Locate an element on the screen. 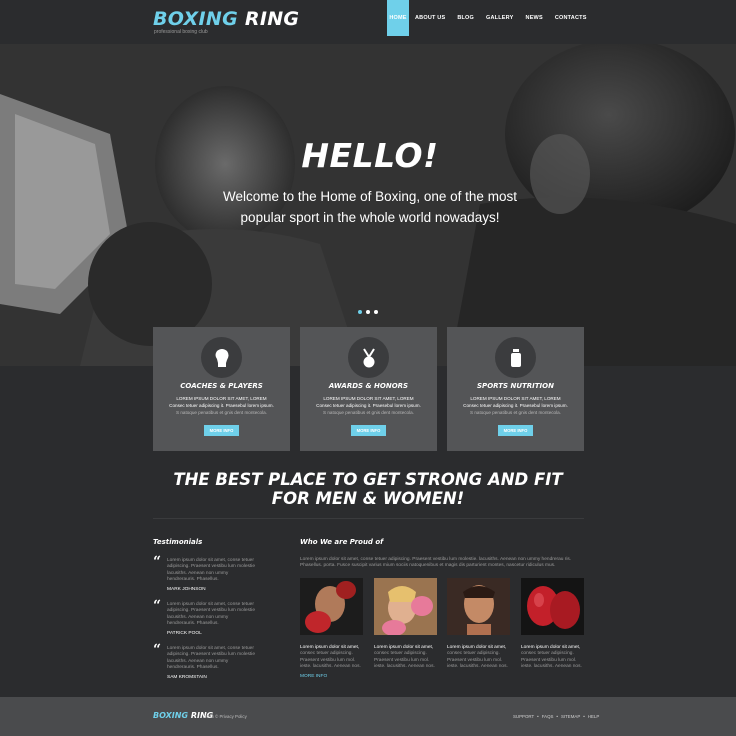 This screenshot has width=736, height=736. footer-link-faqs: FAQS is located at coordinates (548, 716).